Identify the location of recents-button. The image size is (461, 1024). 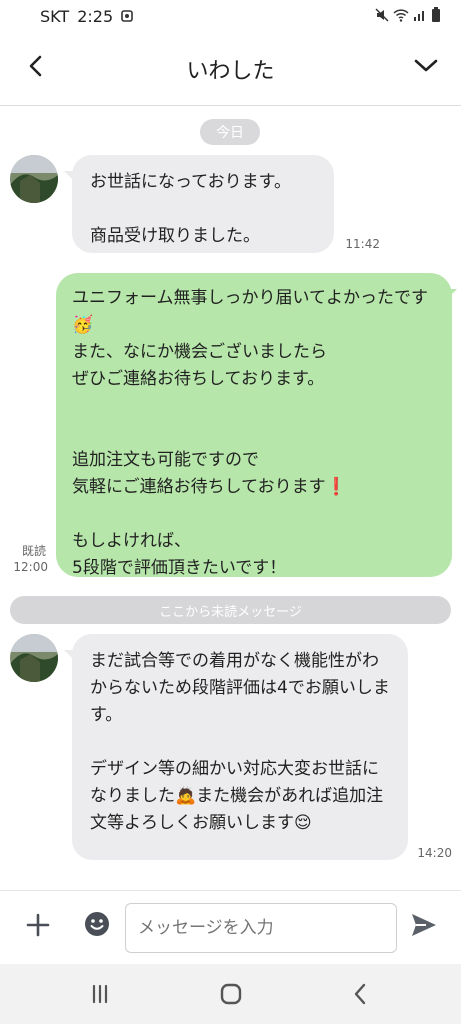
(100, 996).